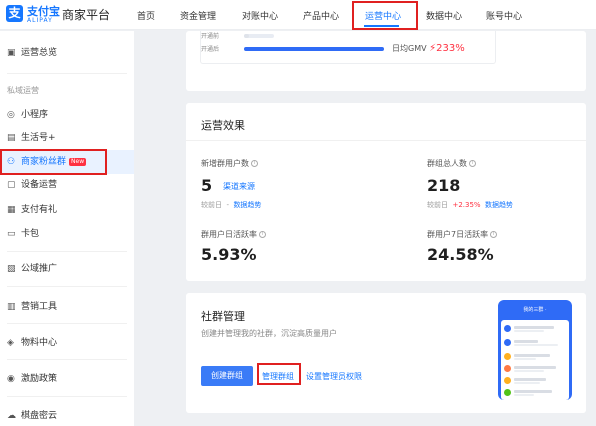 This screenshot has width=596, height=426. What do you see at coordinates (11, 307) in the screenshot?
I see `tools-icon: ▥` at bounding box center [11, 307].